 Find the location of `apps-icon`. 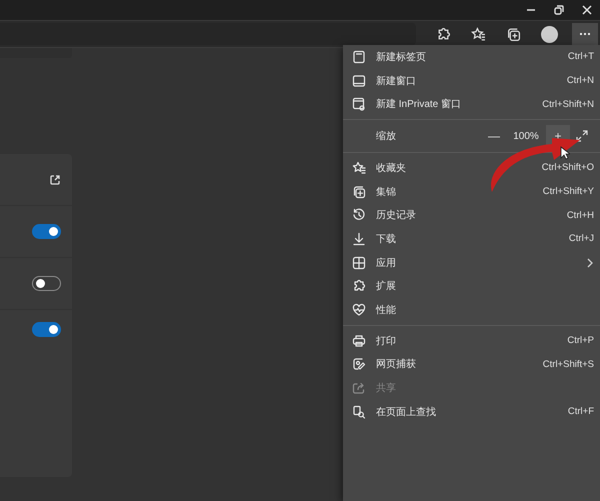

apps-icon is located at coordinates (359, 263).